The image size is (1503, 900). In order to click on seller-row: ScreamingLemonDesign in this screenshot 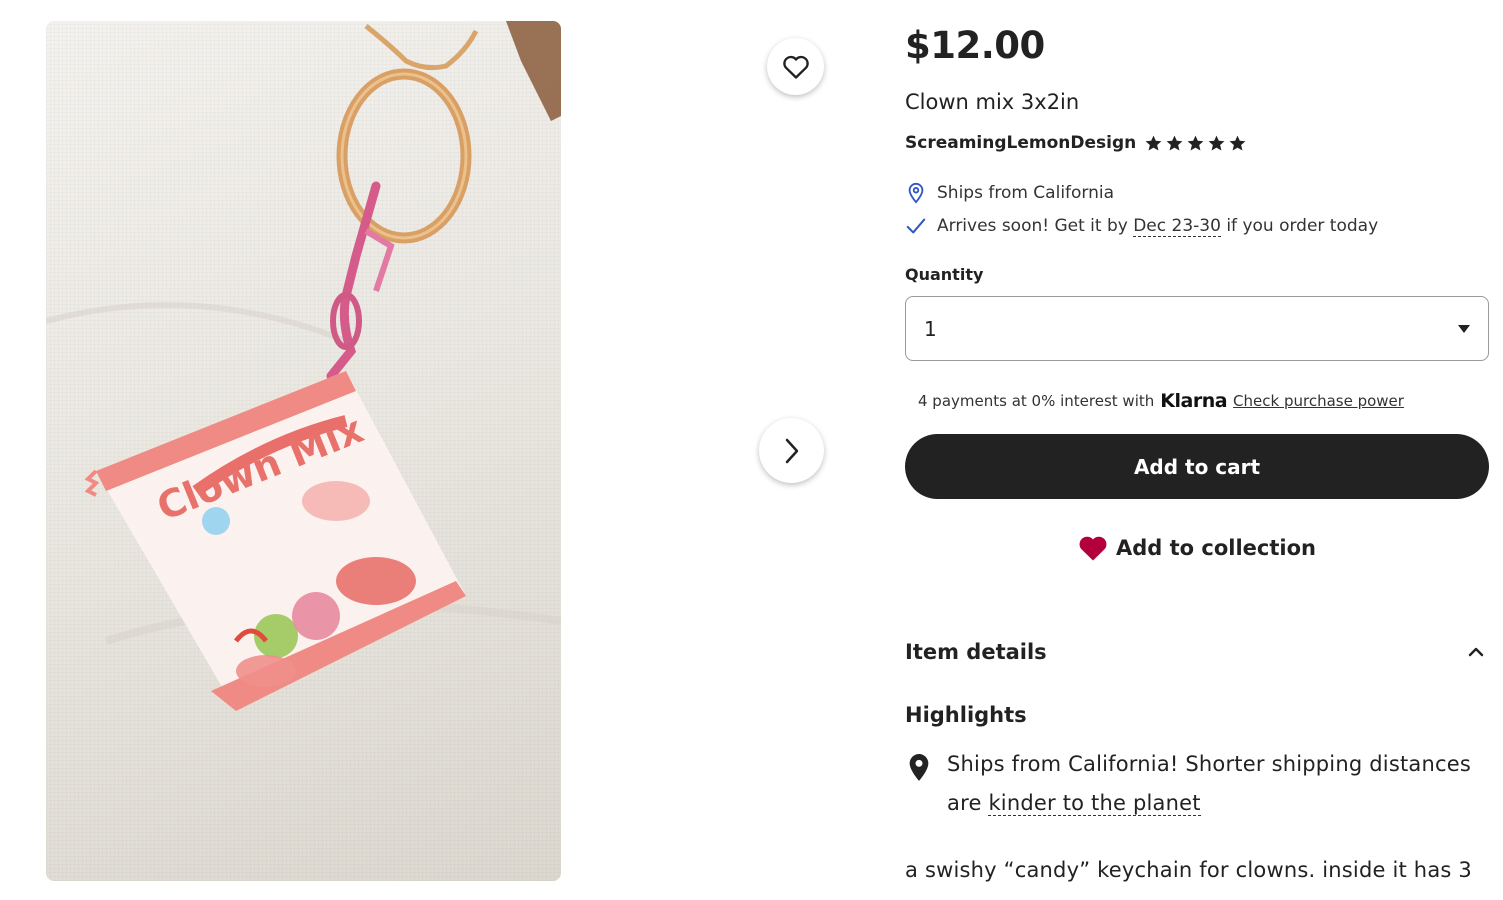, I will do `click(1076, 143)`.